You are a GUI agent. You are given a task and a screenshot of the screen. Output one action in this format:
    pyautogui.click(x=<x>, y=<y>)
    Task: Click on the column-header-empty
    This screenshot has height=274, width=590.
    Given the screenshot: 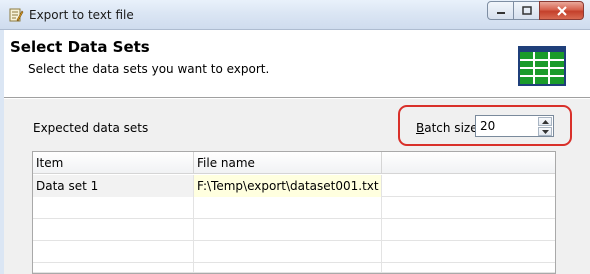 What is the action you would take?
    pyautogui.click(x=468, y=163)
    